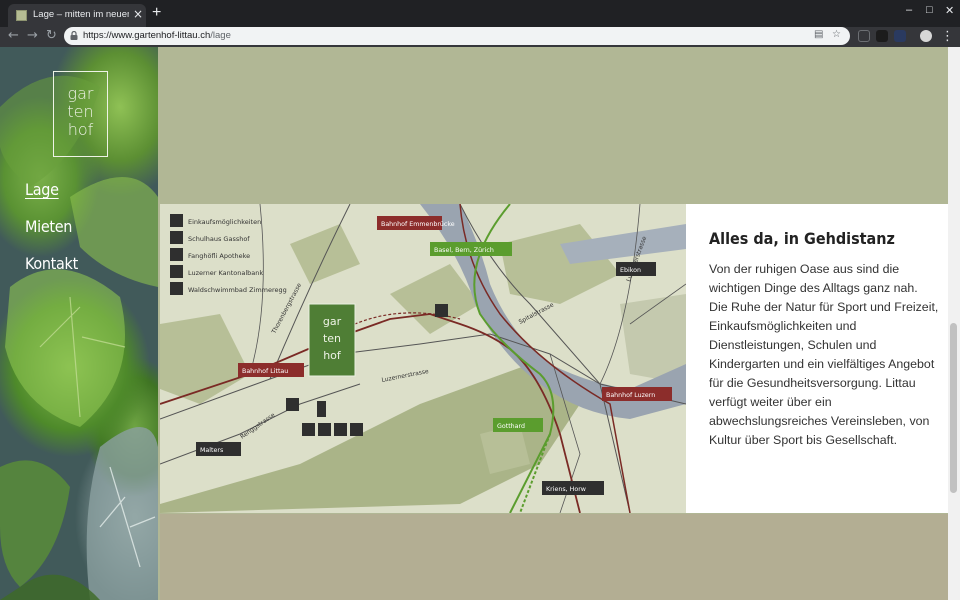 Image resolution: width=960 pixels, height=600 pixels. Describe the element at coordinates (929, 10) in the screenshot. I see `window-maximize-button: □` at that location.